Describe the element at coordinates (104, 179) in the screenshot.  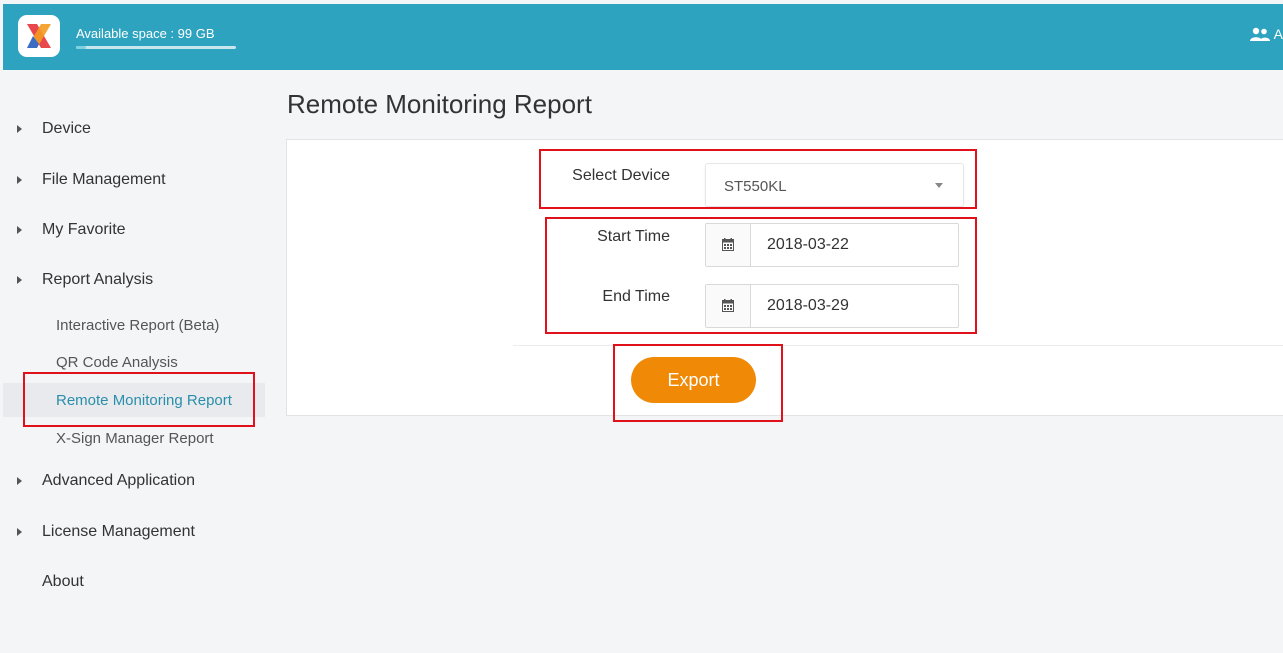
I see `sidebar-item-label: File Management` at that location.